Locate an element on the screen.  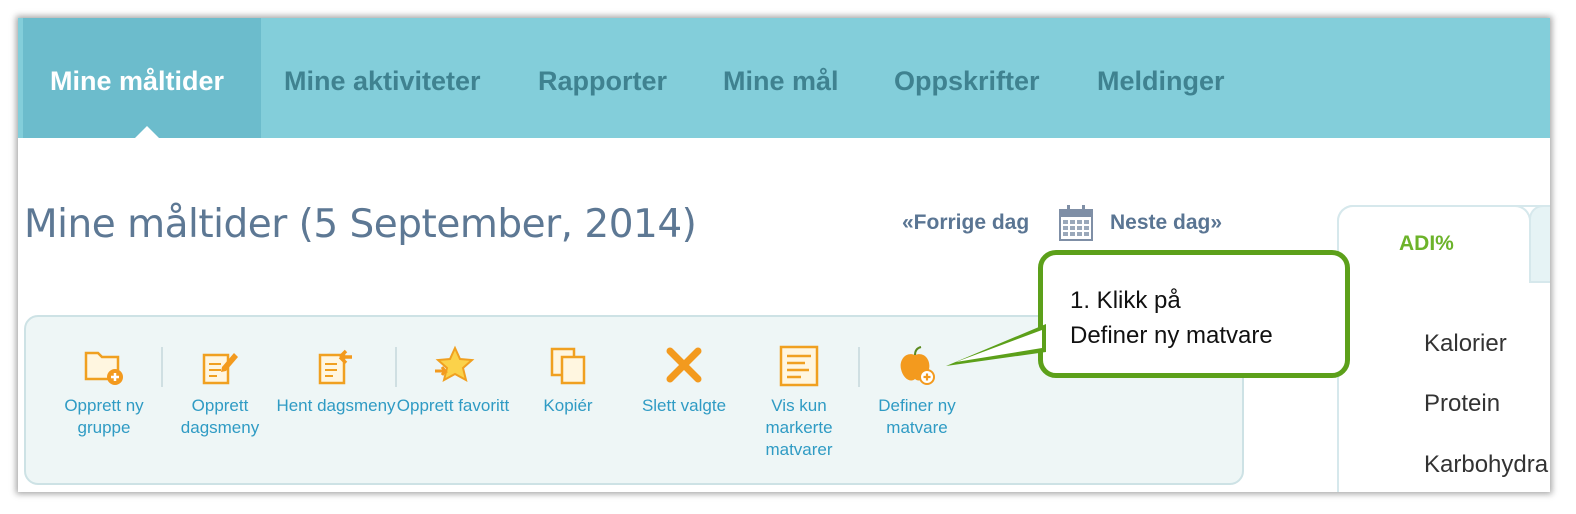
nav-tab-oppskrifter: Oppskrifter is located at coordinates (967, 78).